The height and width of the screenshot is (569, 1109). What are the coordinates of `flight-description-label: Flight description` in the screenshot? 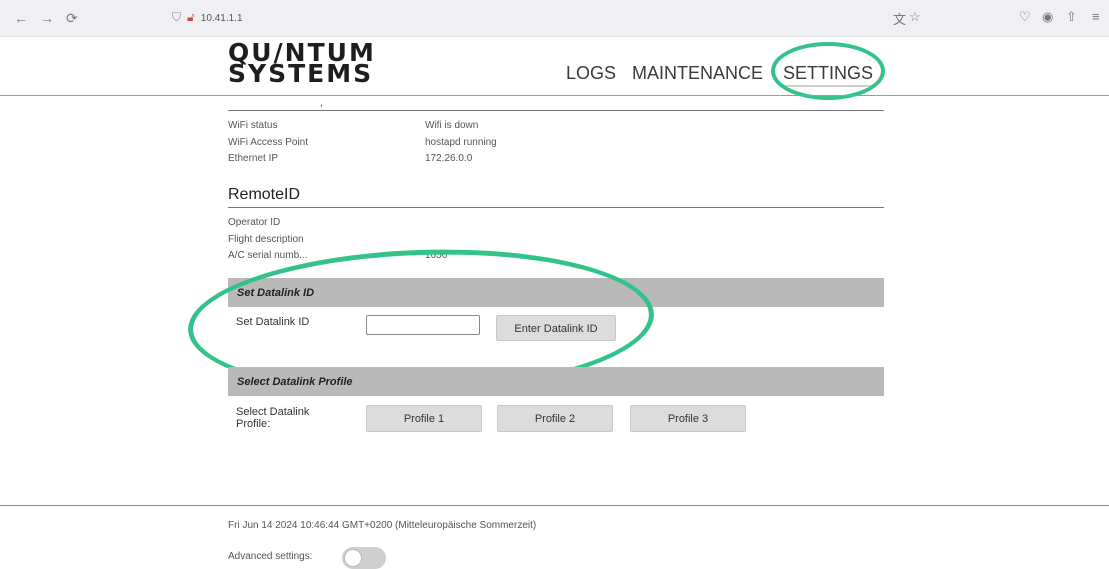 It's located at (266, 239).